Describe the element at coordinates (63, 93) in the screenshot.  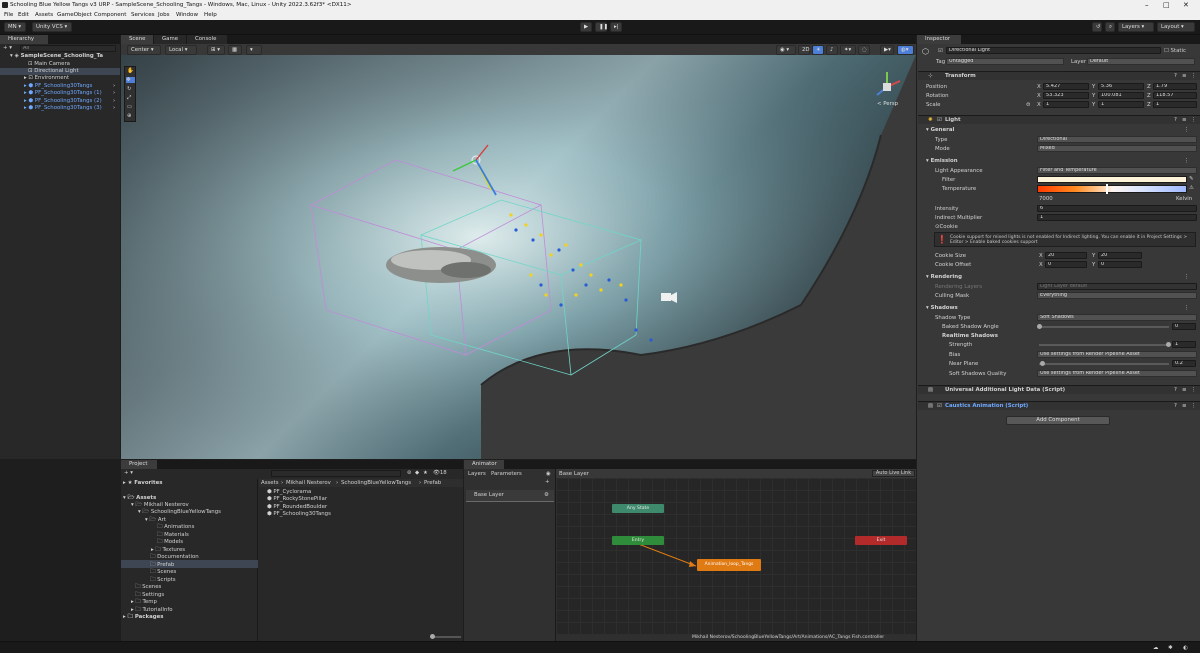
I see `hierarchy-item-prefab-1: ▸ ⬢ PF_Schooling30Tangs (1)` at that location.